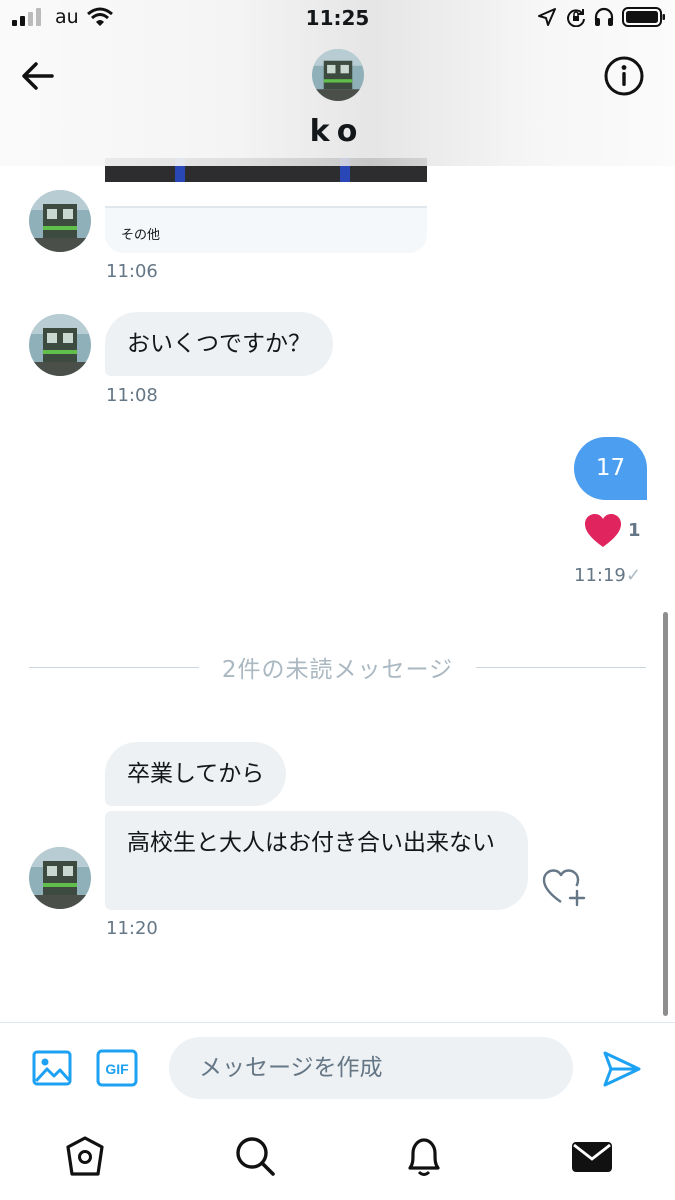 The image size is (675, 1200). Describe the element at coordinates (316, 860) in the screenshot. I see `incoming-message-bubble: 高校生と大人はお付き合い出来ない` at that location.